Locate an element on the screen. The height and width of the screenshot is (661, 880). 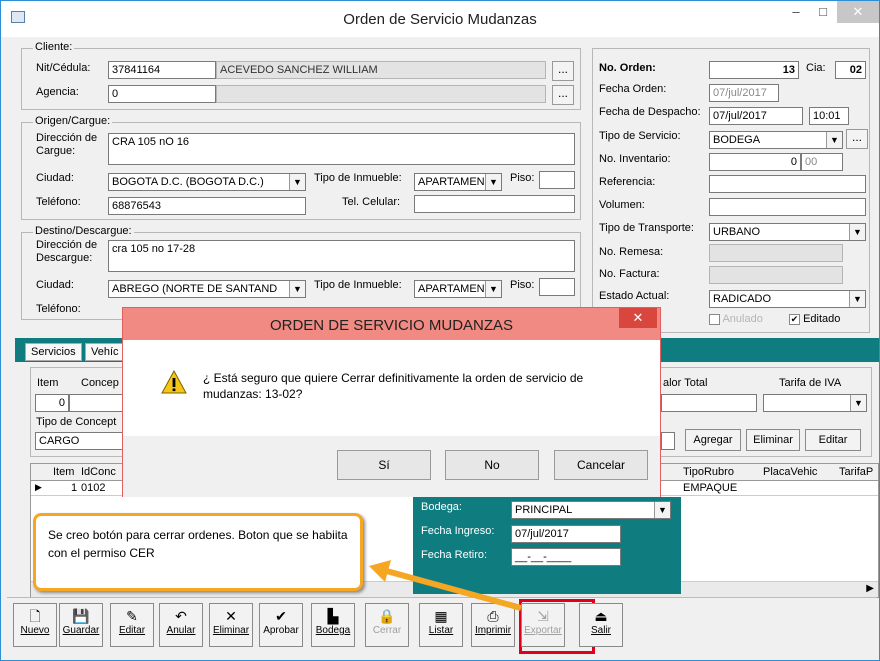
agregar-button: Agregar is located at coordinates (713, 440).